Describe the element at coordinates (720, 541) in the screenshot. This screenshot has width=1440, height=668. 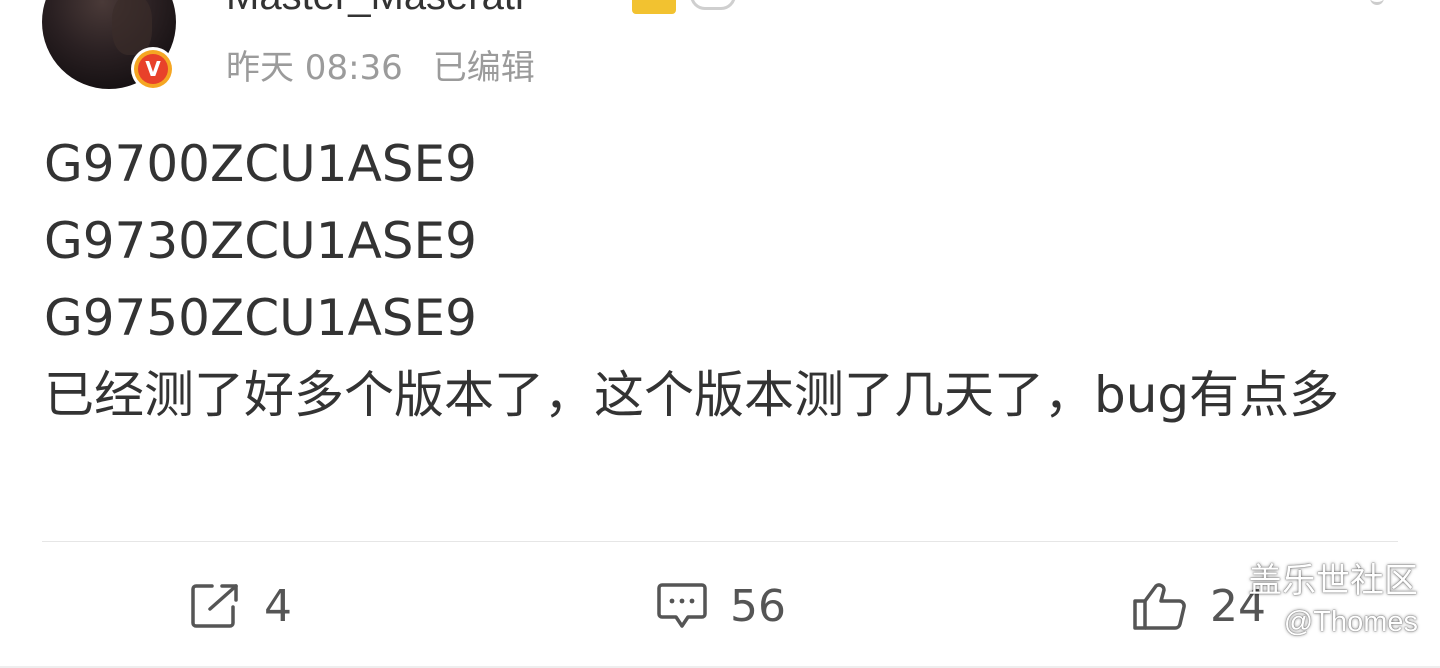
I see `divider` at that location.